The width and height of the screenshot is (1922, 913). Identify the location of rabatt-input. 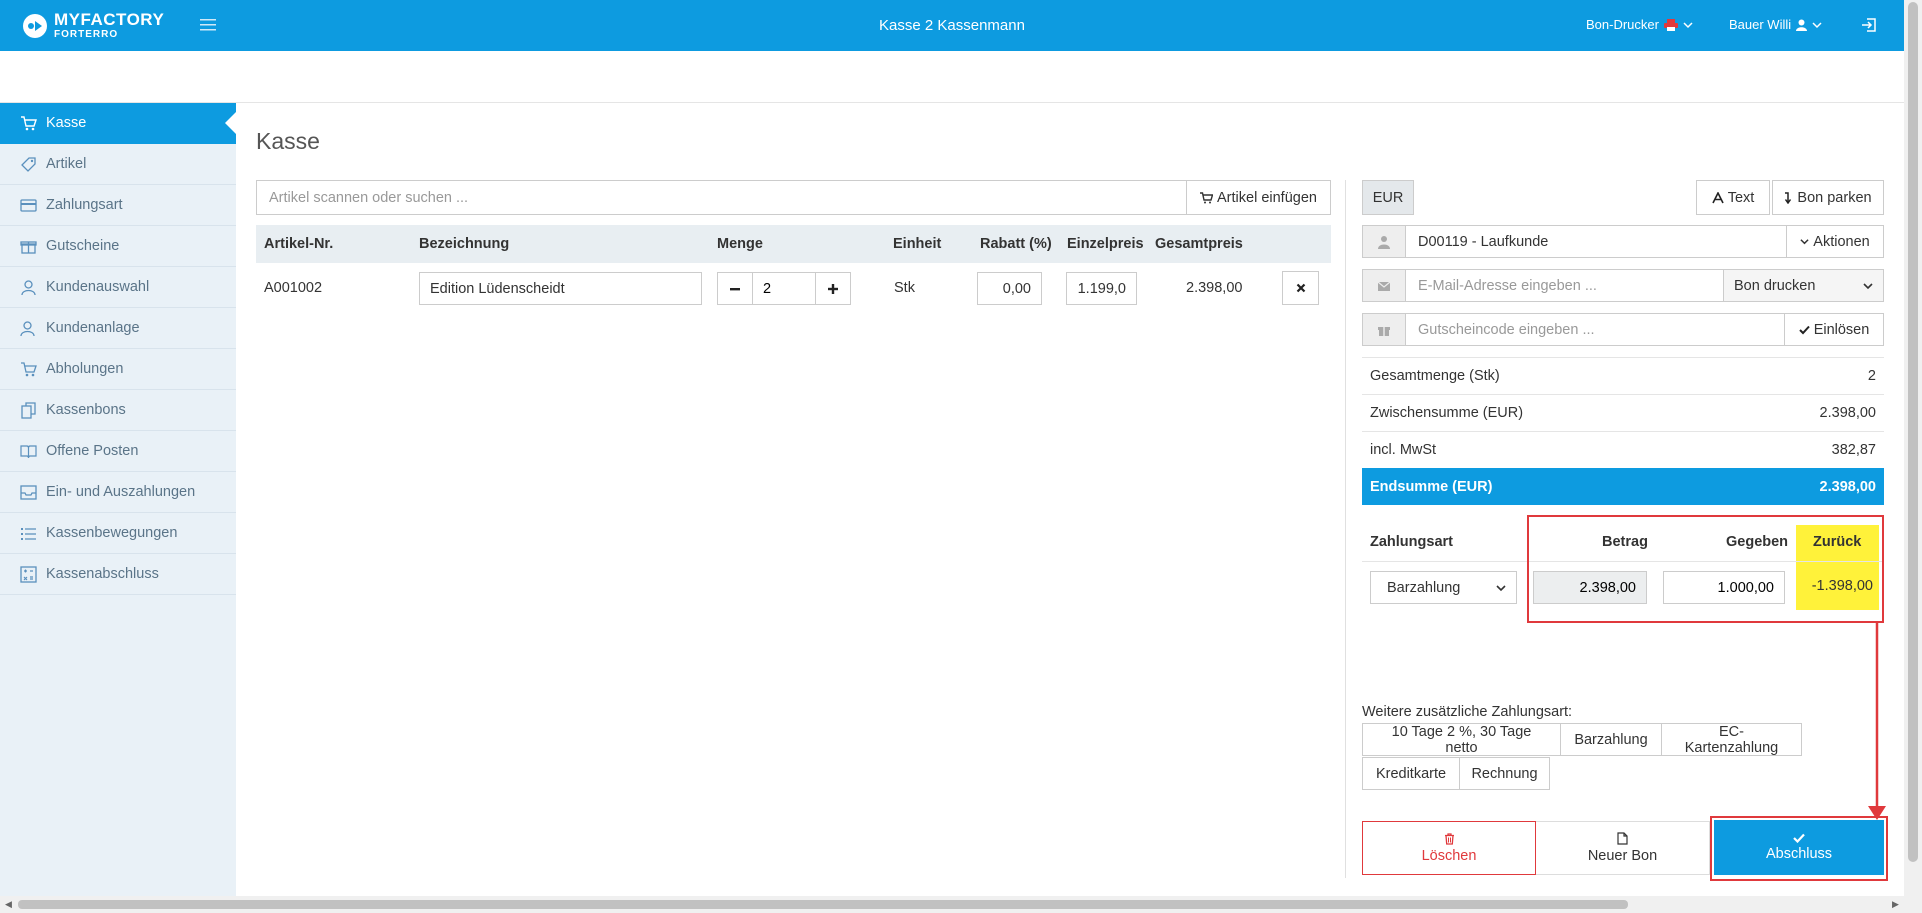
(1009, 288).